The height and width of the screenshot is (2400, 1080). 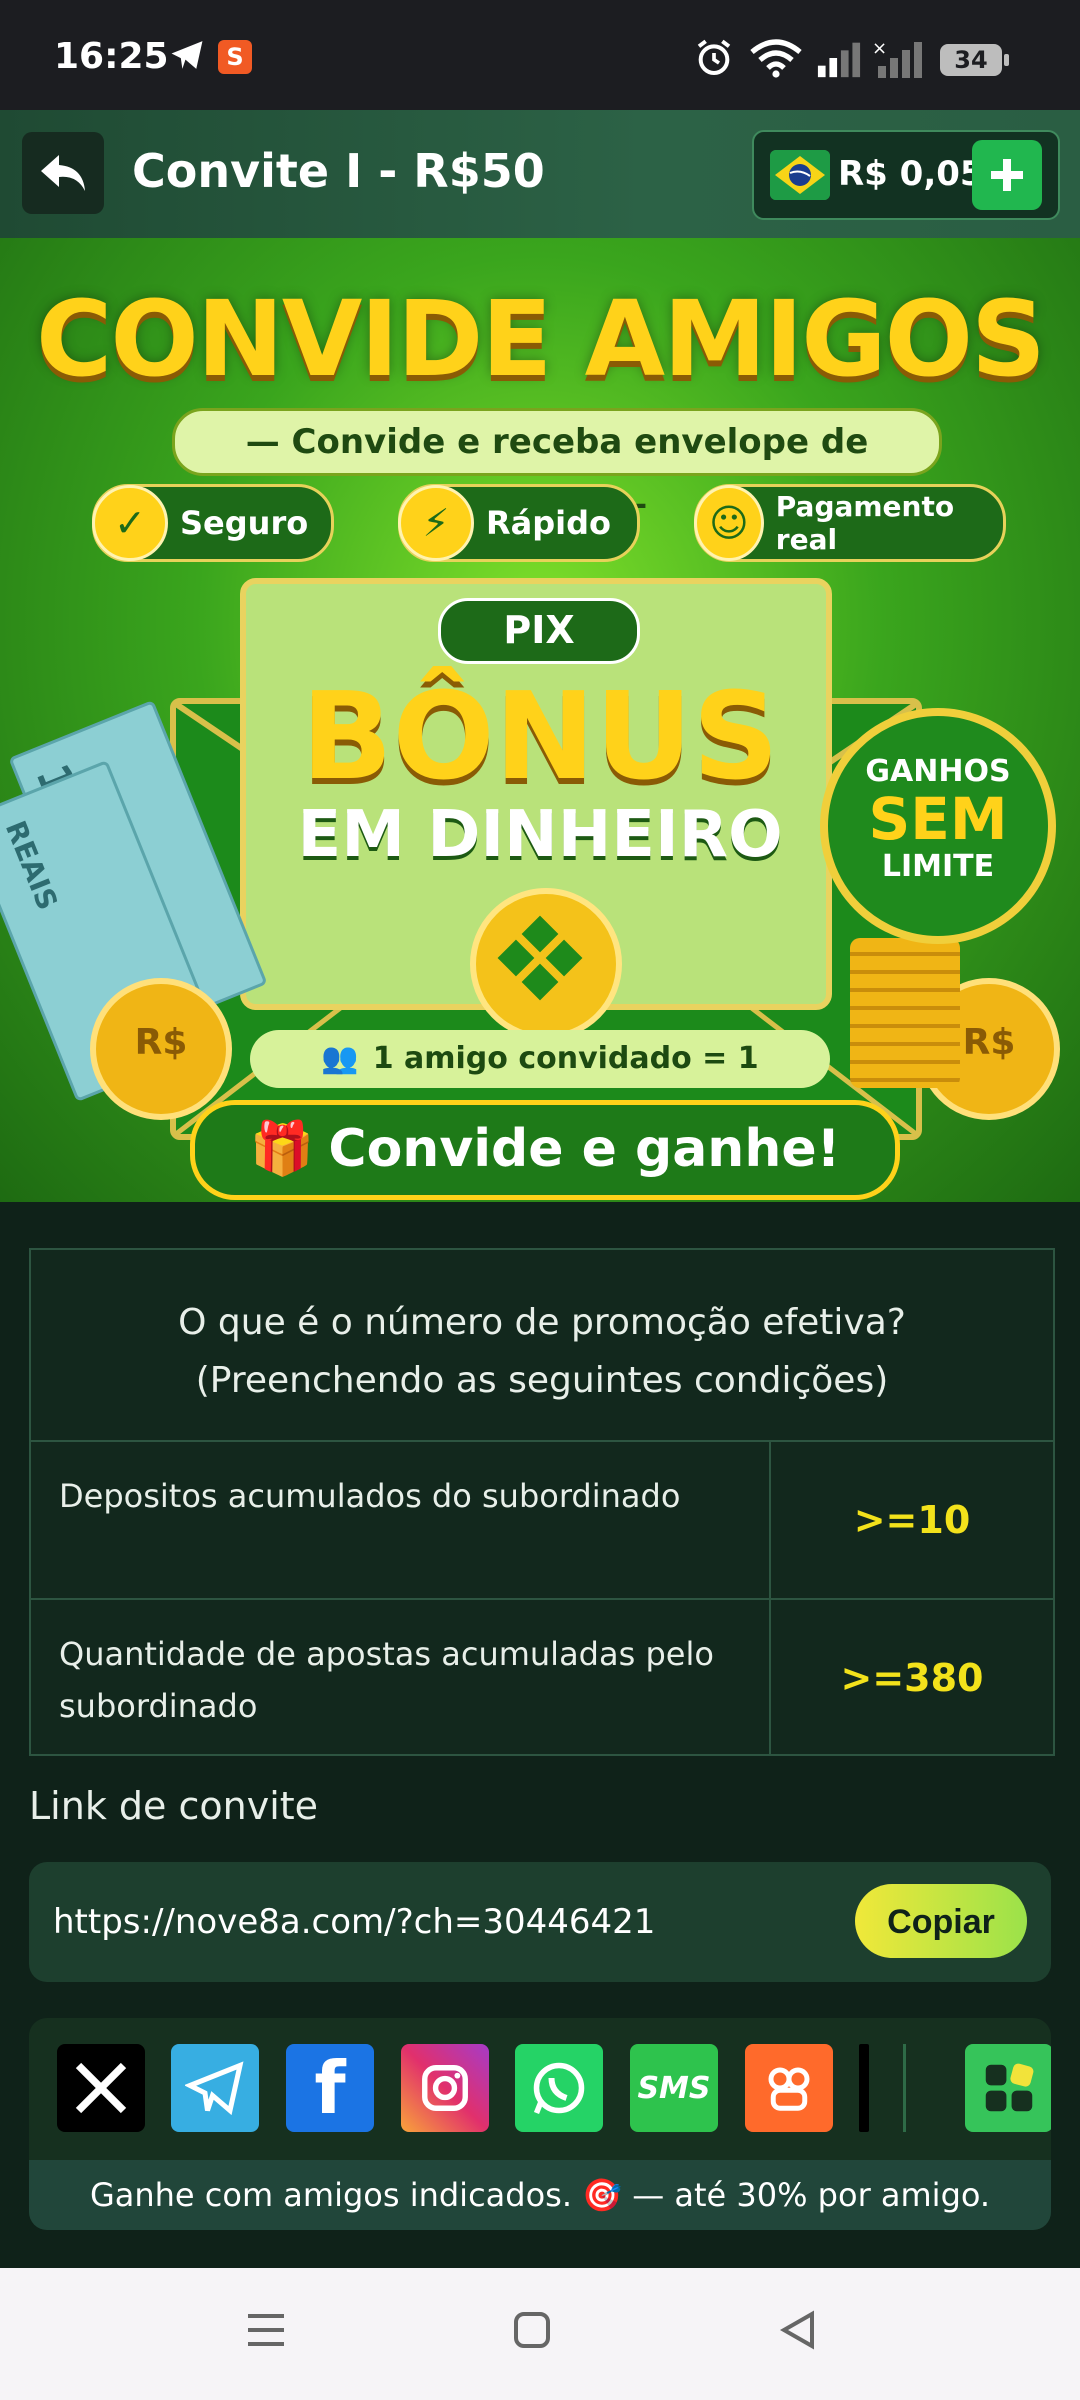 I want to click on seal-line-1: GANHOS, so click(x=938, y=771).